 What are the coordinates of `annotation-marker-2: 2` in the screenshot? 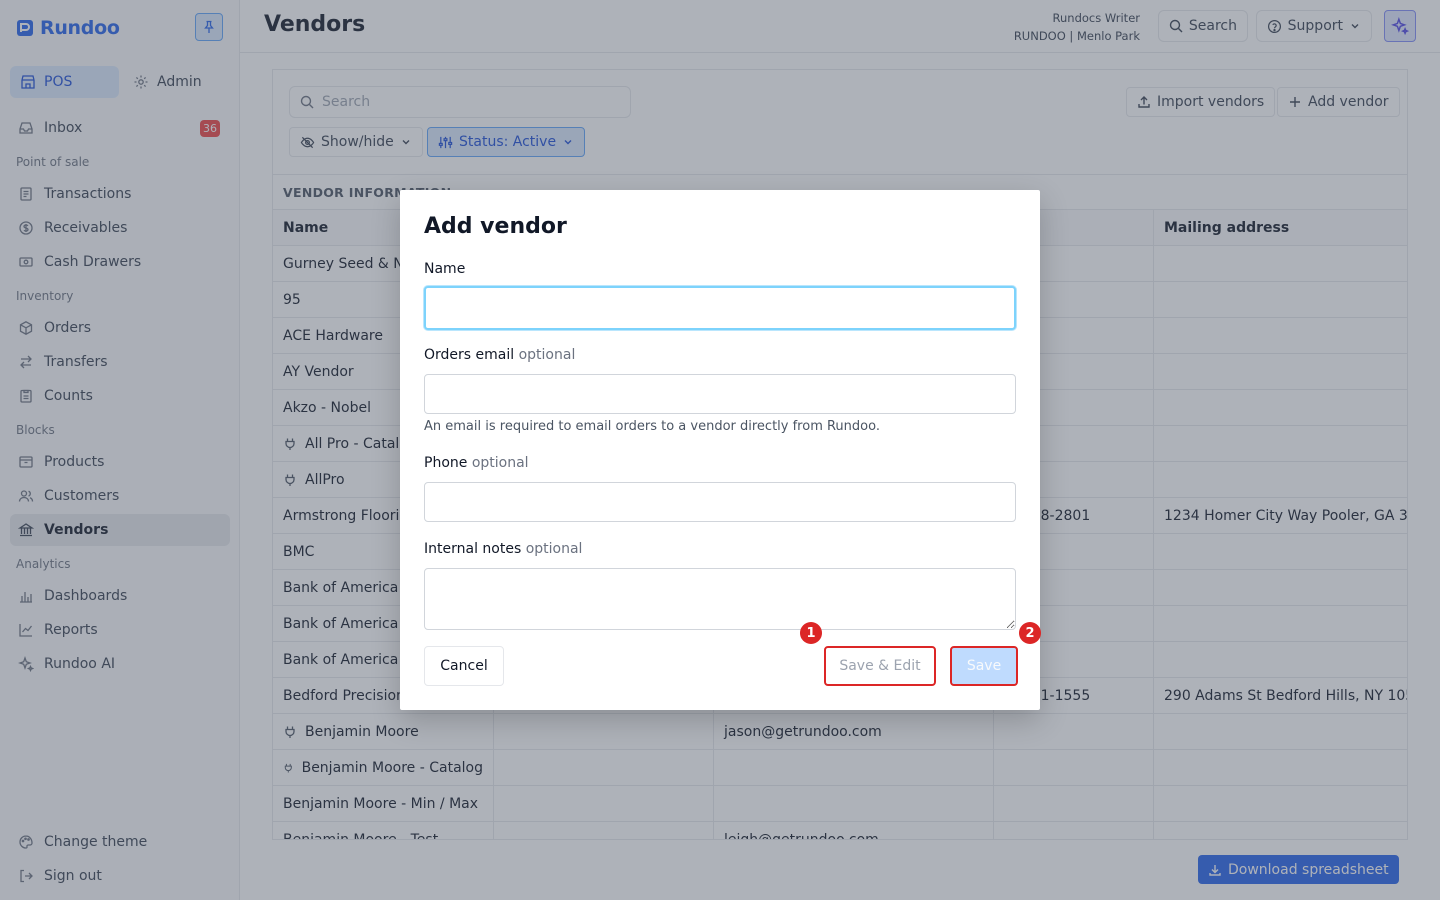 It's located at (1030, 633).